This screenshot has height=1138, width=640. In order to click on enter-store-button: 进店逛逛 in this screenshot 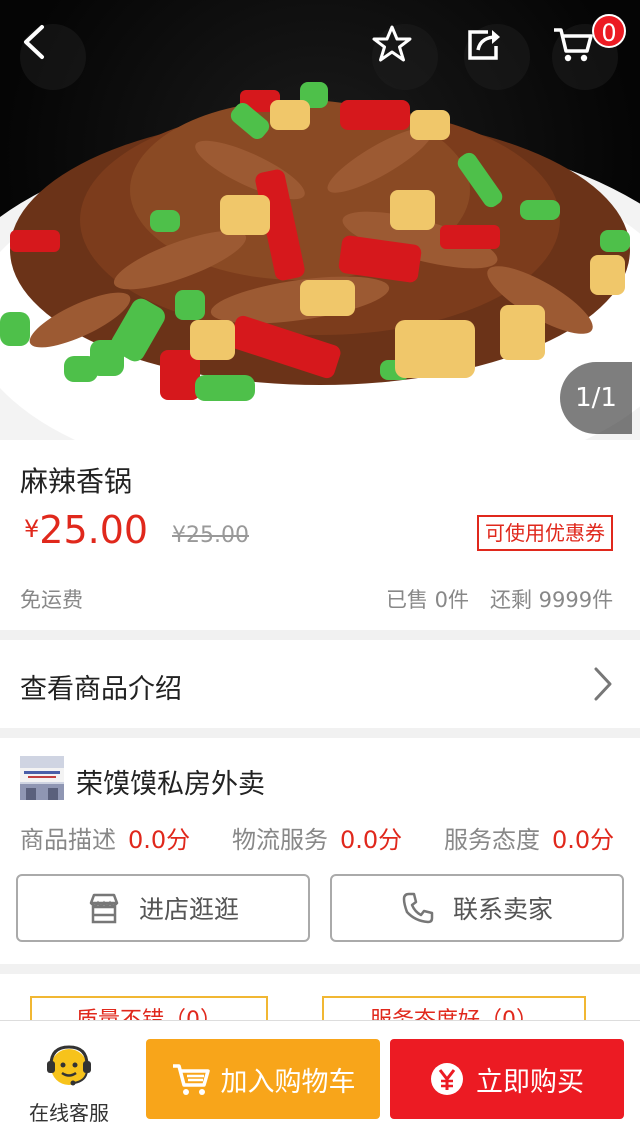, I will do `click(163, 908)`.